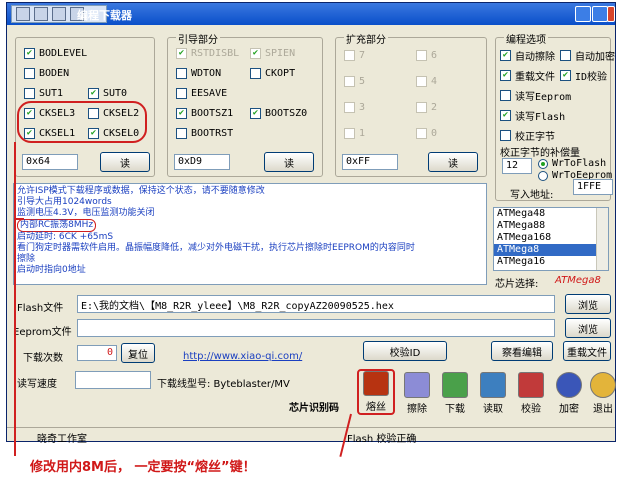  Describe the element at coordinates (517, 166) in the screenshot. I see `cal-value-field: 12` at that location.